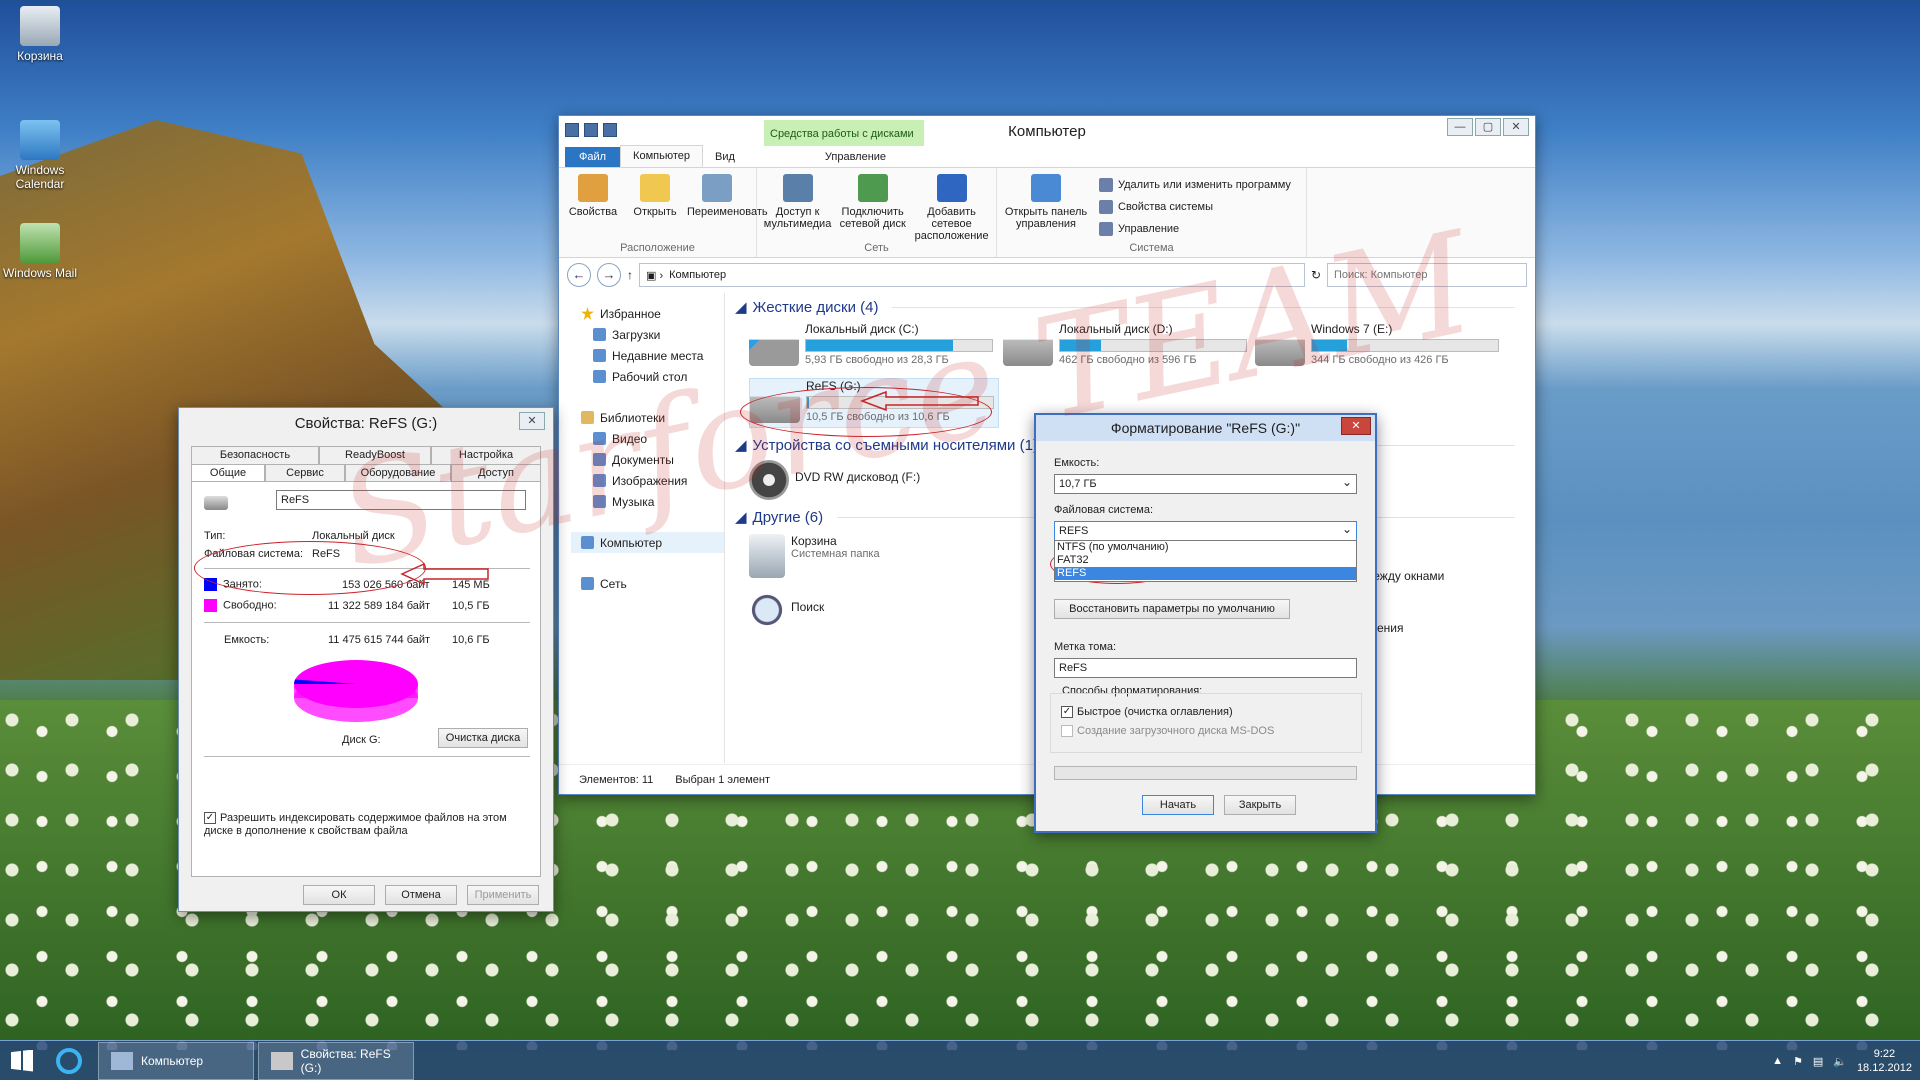 The height and width of the screenshot is (1080, 1920). I want to click on section-hard-disks: ◢ Жесткие диски (4), so click(1125, 307).